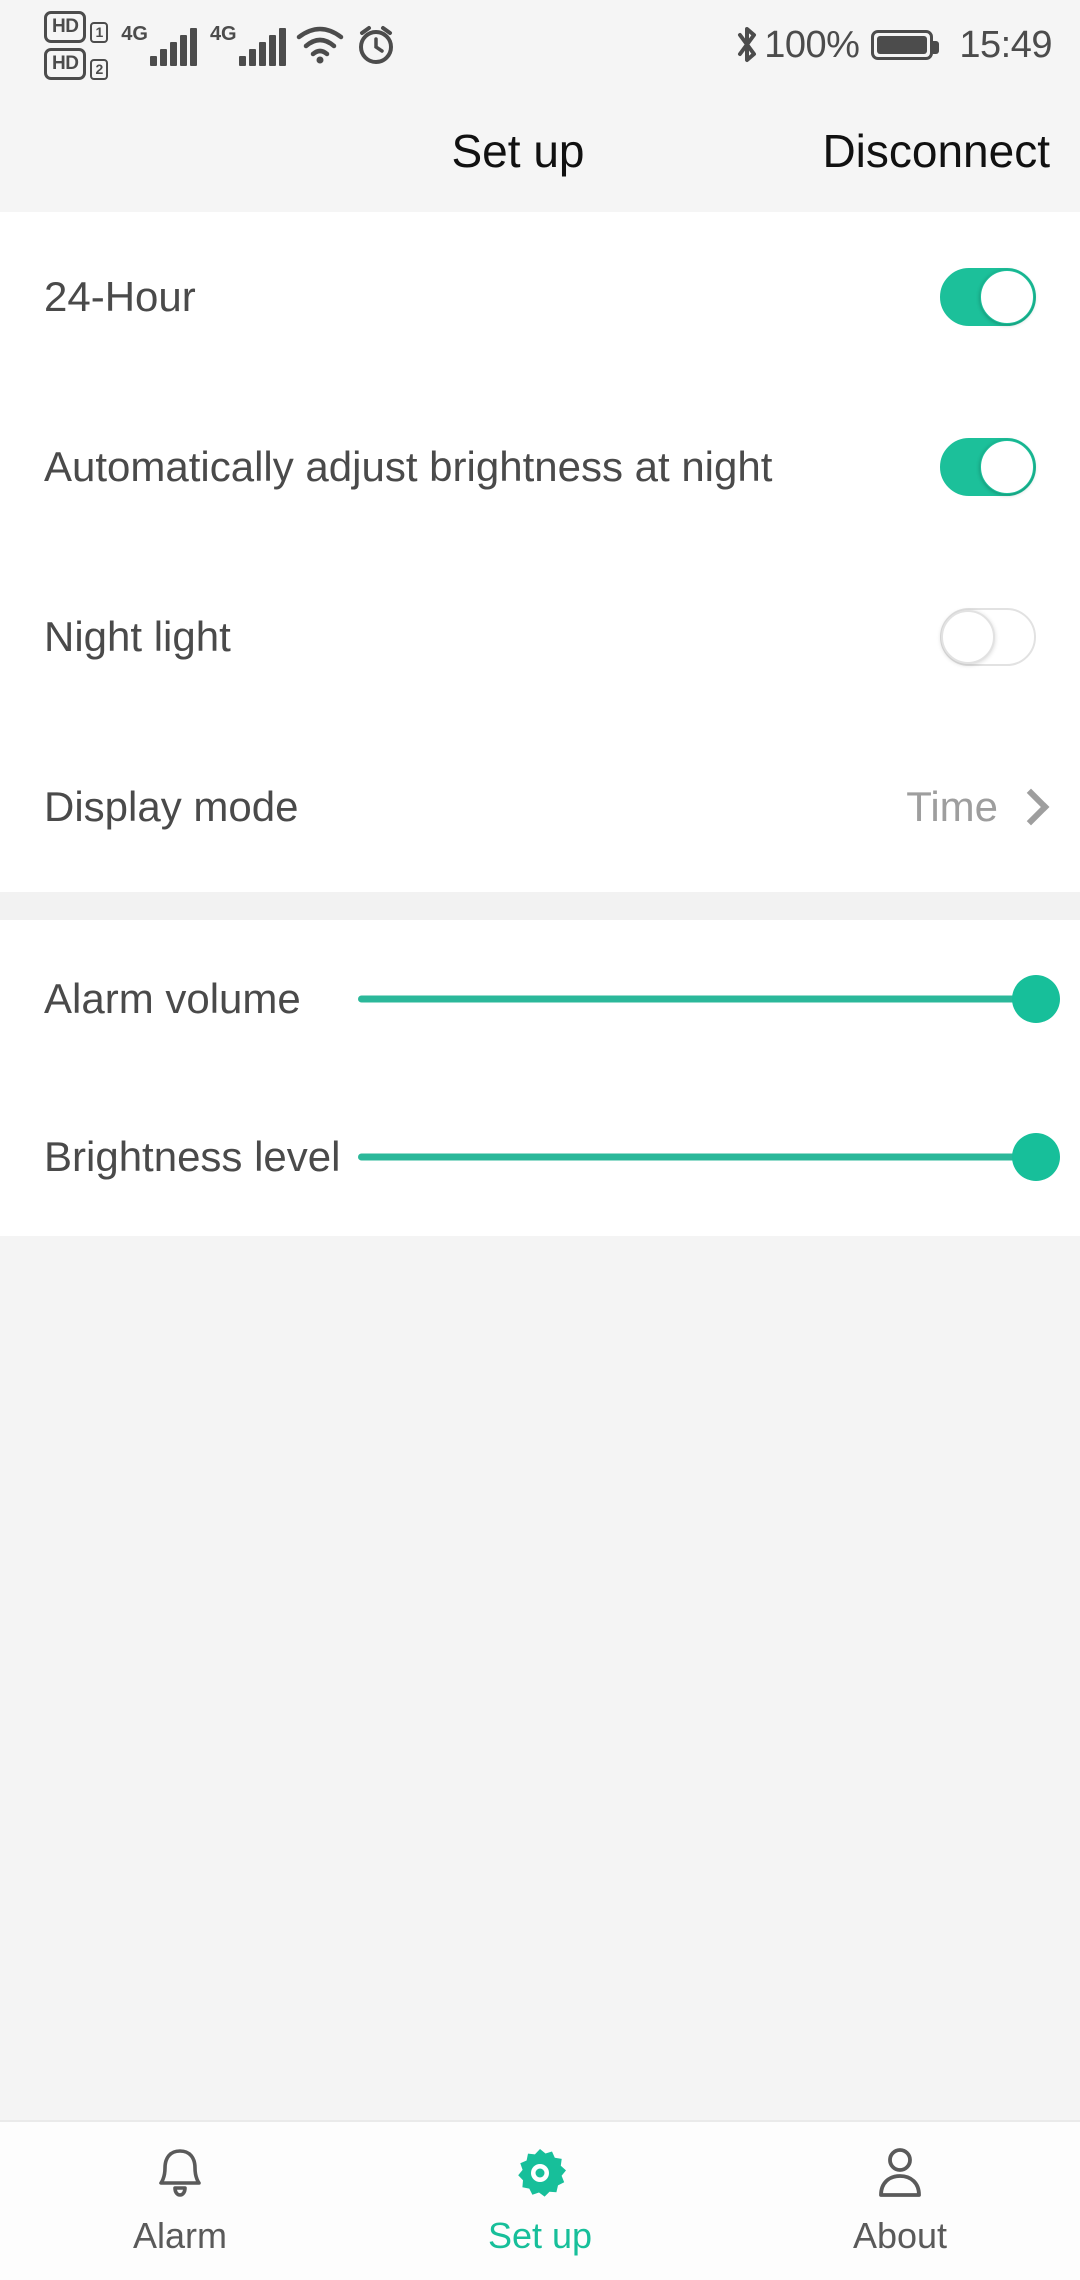 The width and height of the screenshot is (1080, 2280). What do you see at coordinates (134, 34) in the screenshot?
I see `network-type-label-1: 4G` at bounding box center [134, 34].